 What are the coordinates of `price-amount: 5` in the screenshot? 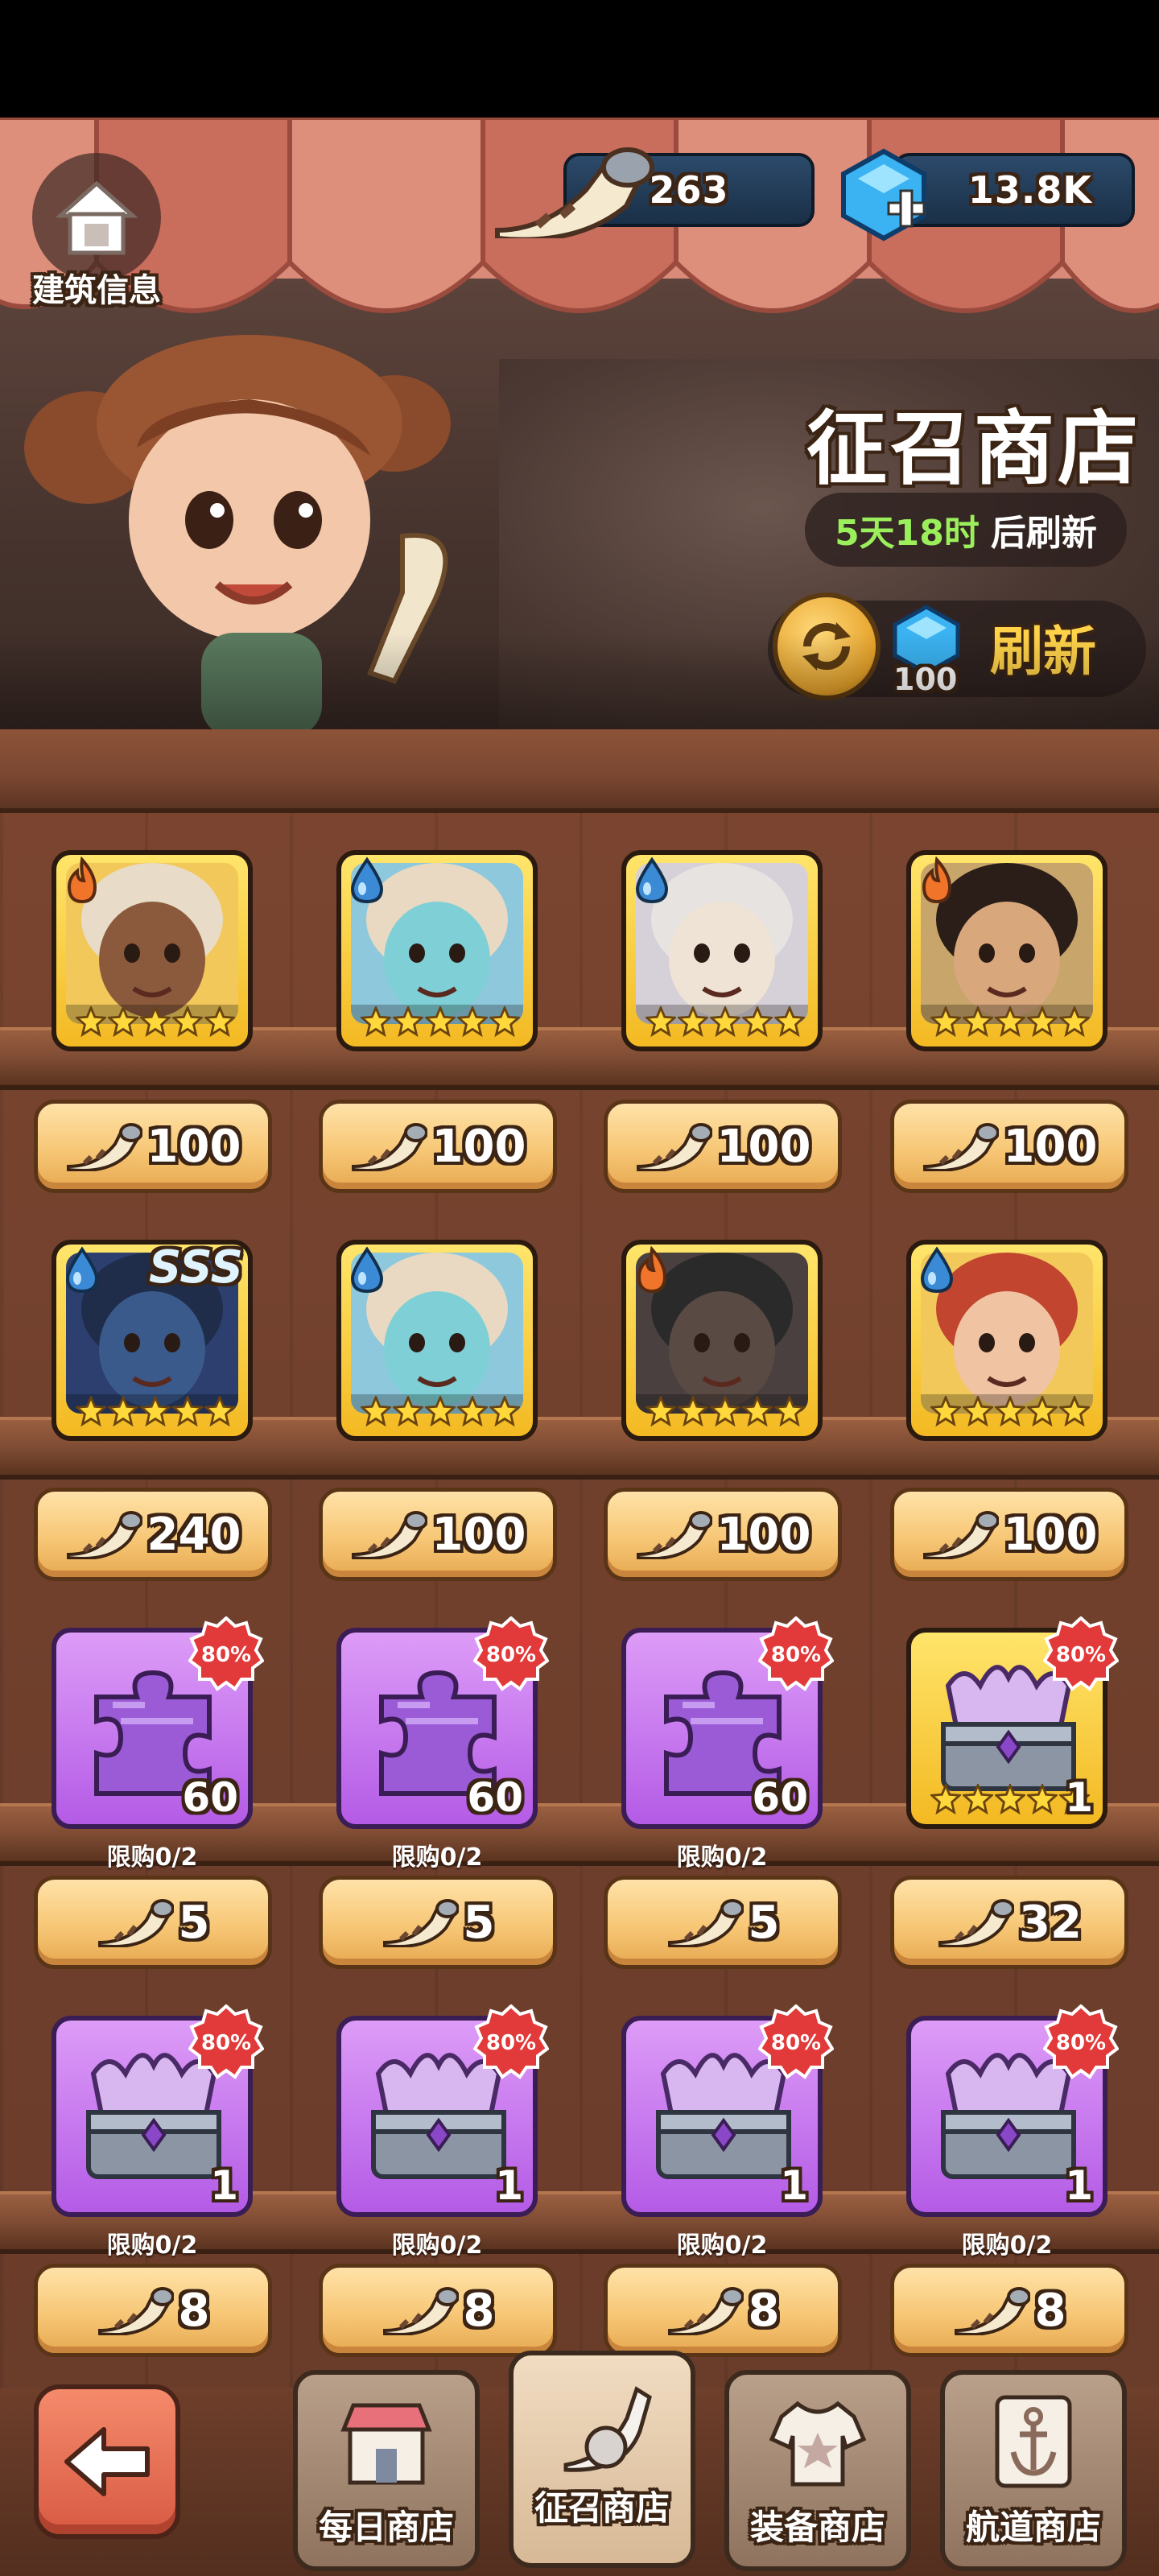 It's located at (764, 1922).